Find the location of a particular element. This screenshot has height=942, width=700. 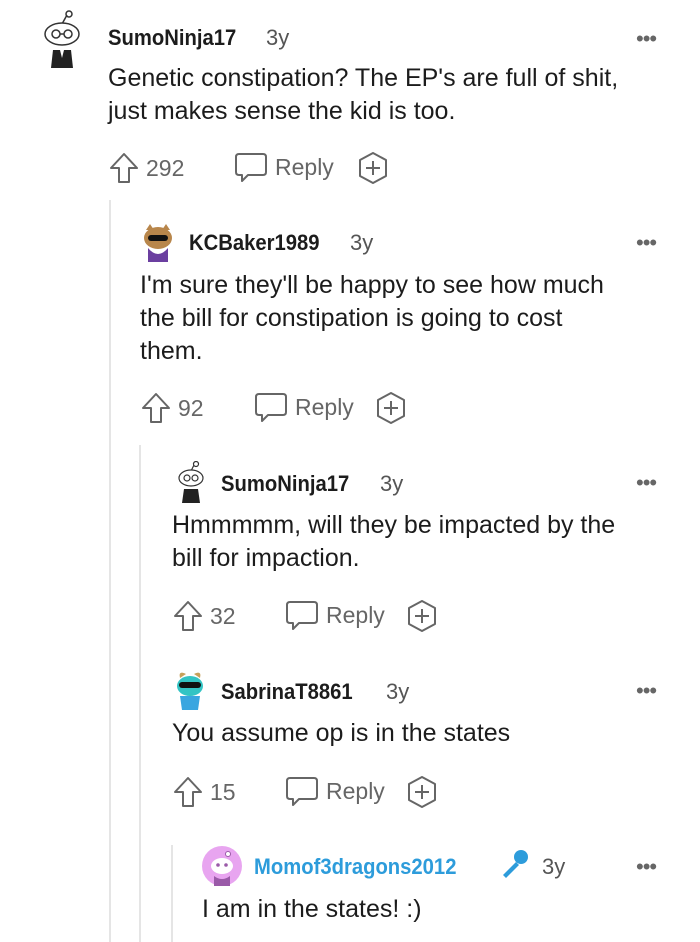

vote-count: 15 is located at coordinates (223, 791).